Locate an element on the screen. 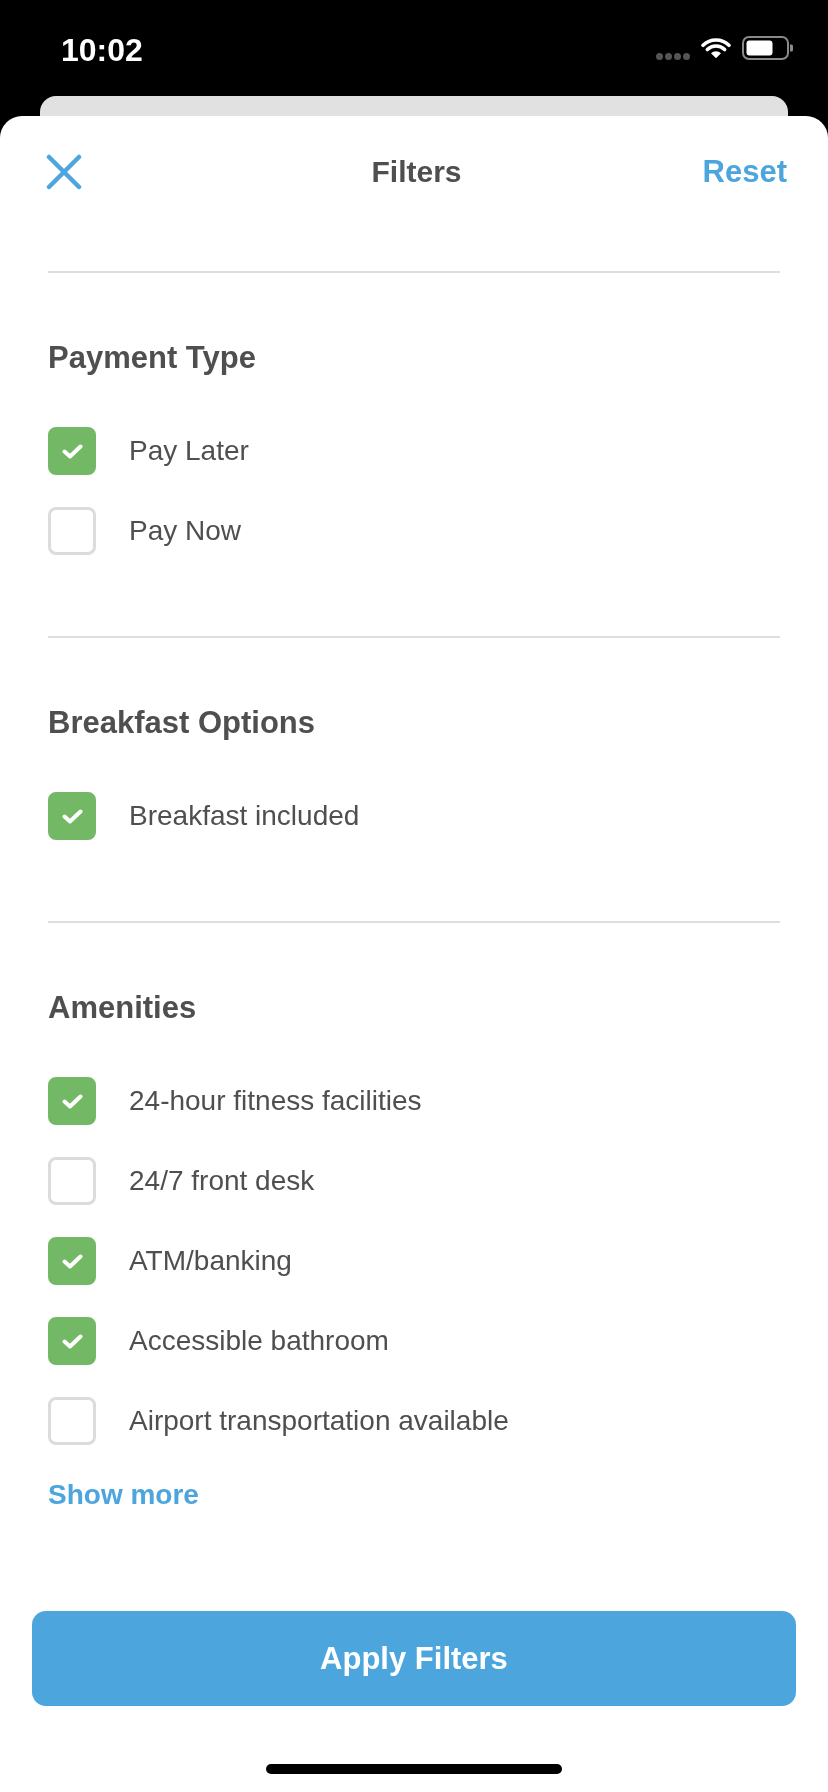  reset-button: Reset is located at coordinates (744, 172).